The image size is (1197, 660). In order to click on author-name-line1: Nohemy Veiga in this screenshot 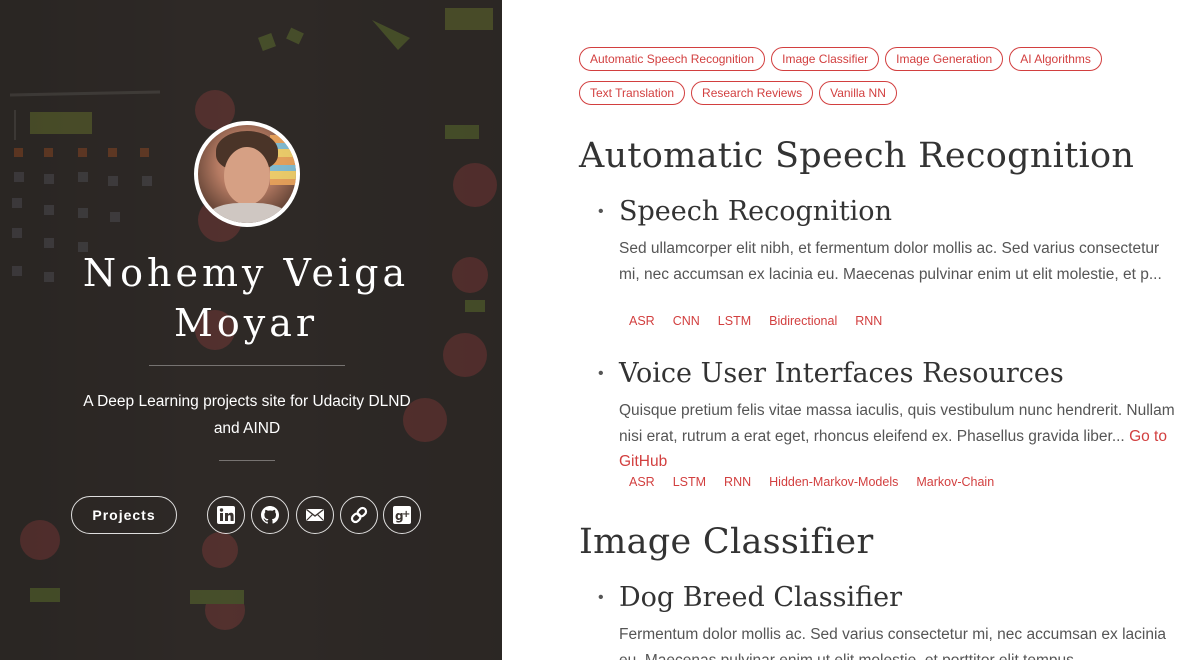, I will do `click(246, 273)`.